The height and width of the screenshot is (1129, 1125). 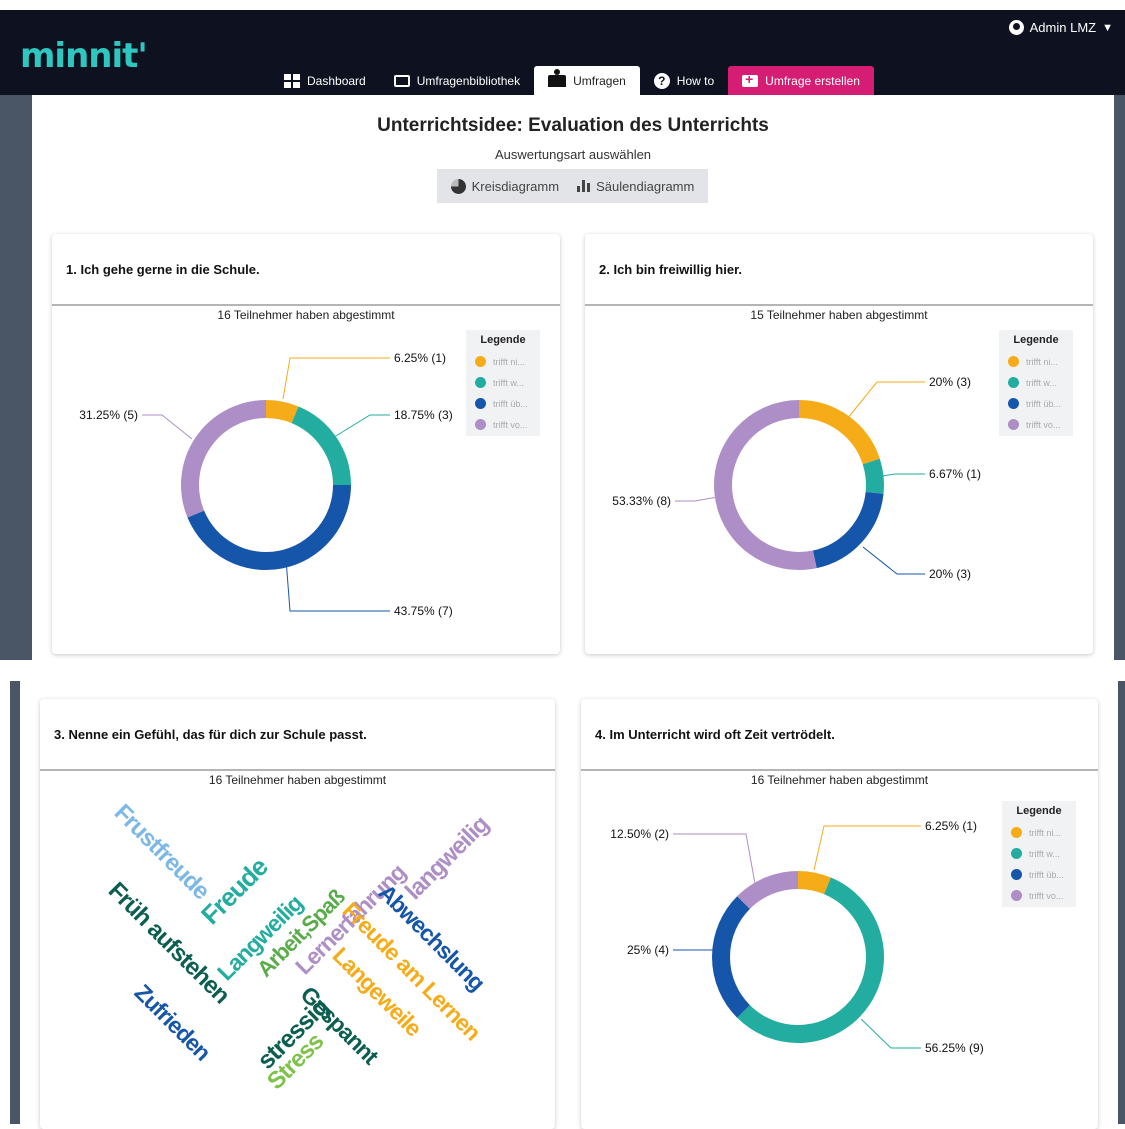 I want to click on user-avatar-icon, so click(x=1016, y=27).